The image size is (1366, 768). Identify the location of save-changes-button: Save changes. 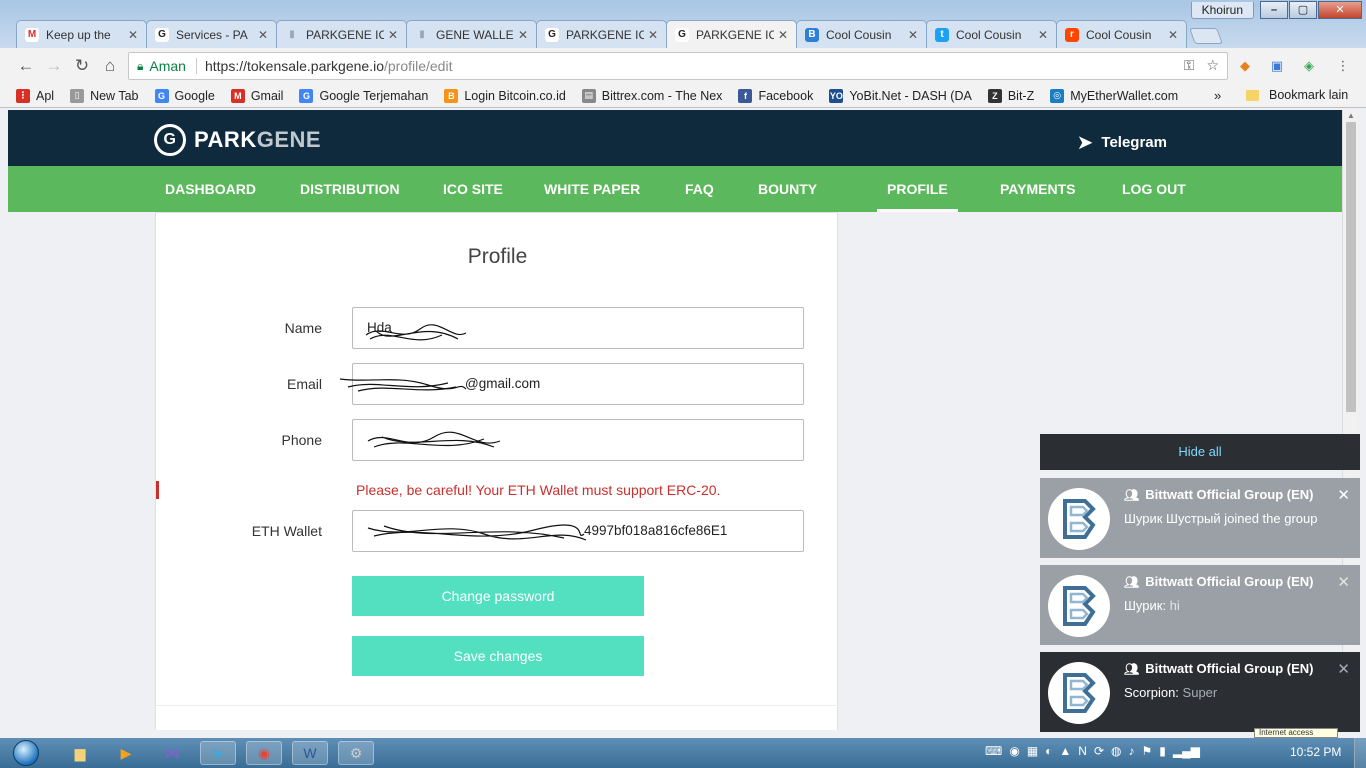
(498, 656).